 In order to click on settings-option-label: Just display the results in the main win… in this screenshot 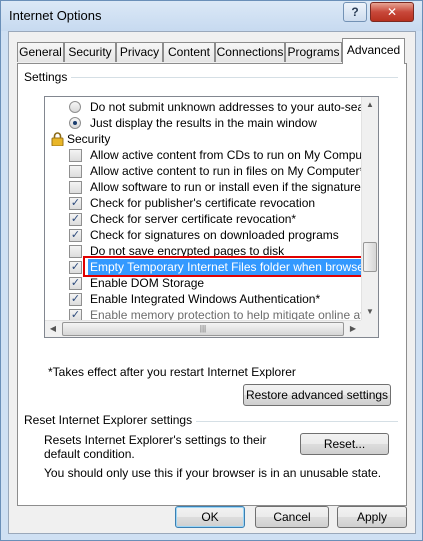, I will do `click(203, 123)`.